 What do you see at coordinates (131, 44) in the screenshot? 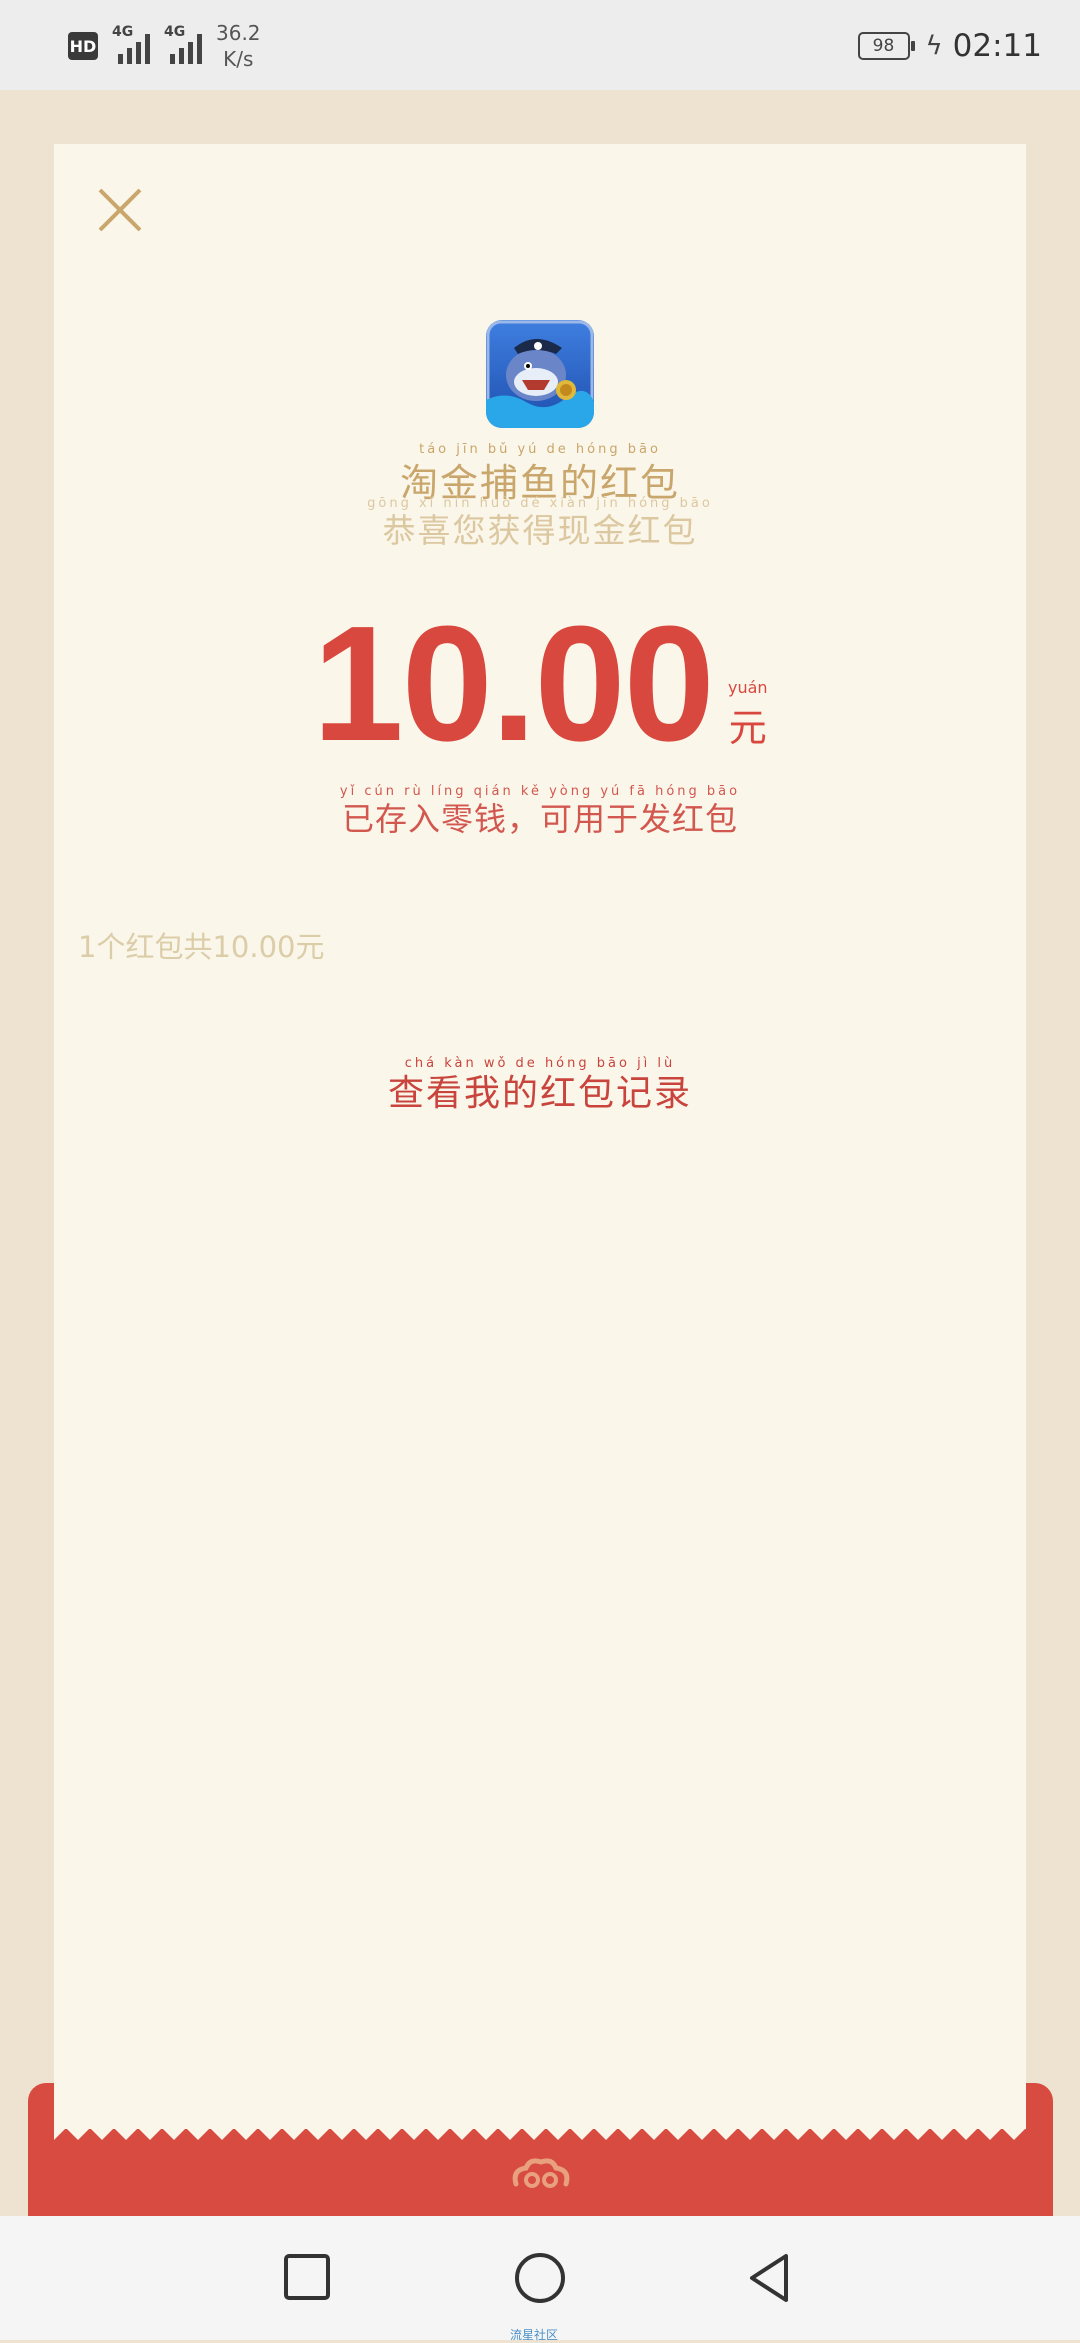
I see `signal-icon: 4G` at bounding box center [131, 44].